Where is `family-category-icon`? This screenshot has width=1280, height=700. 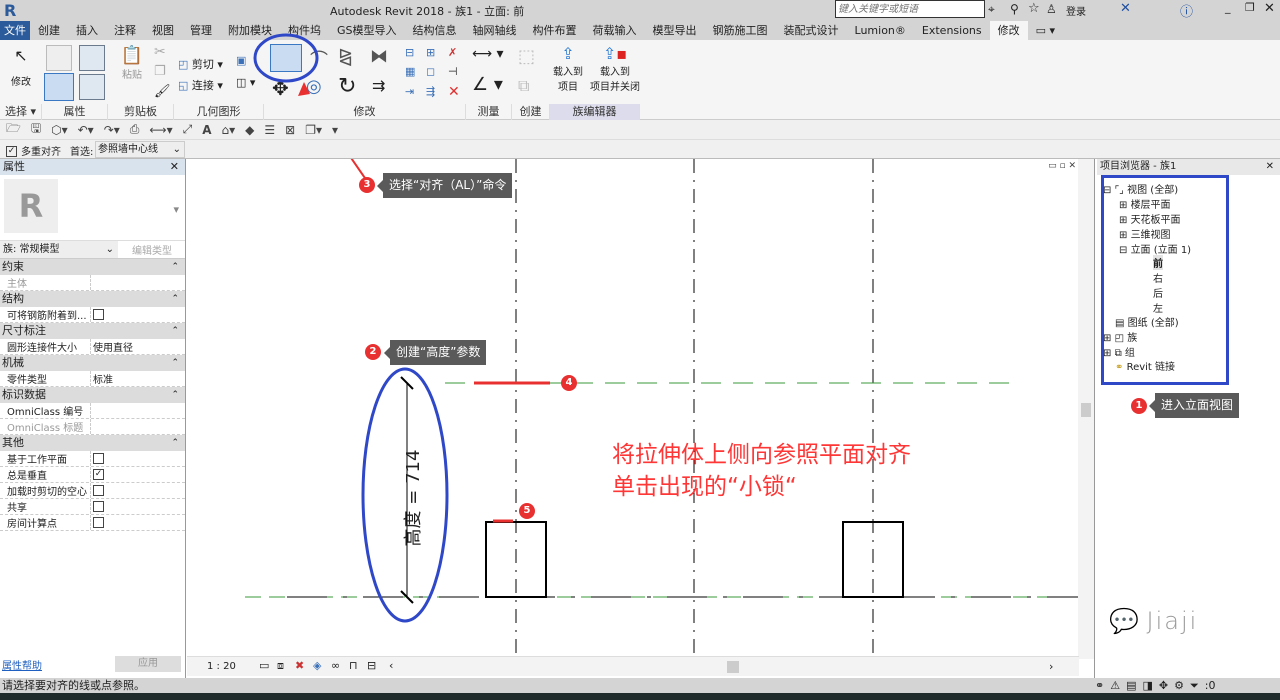 family-category-icon is located at coordinates (92, 58).